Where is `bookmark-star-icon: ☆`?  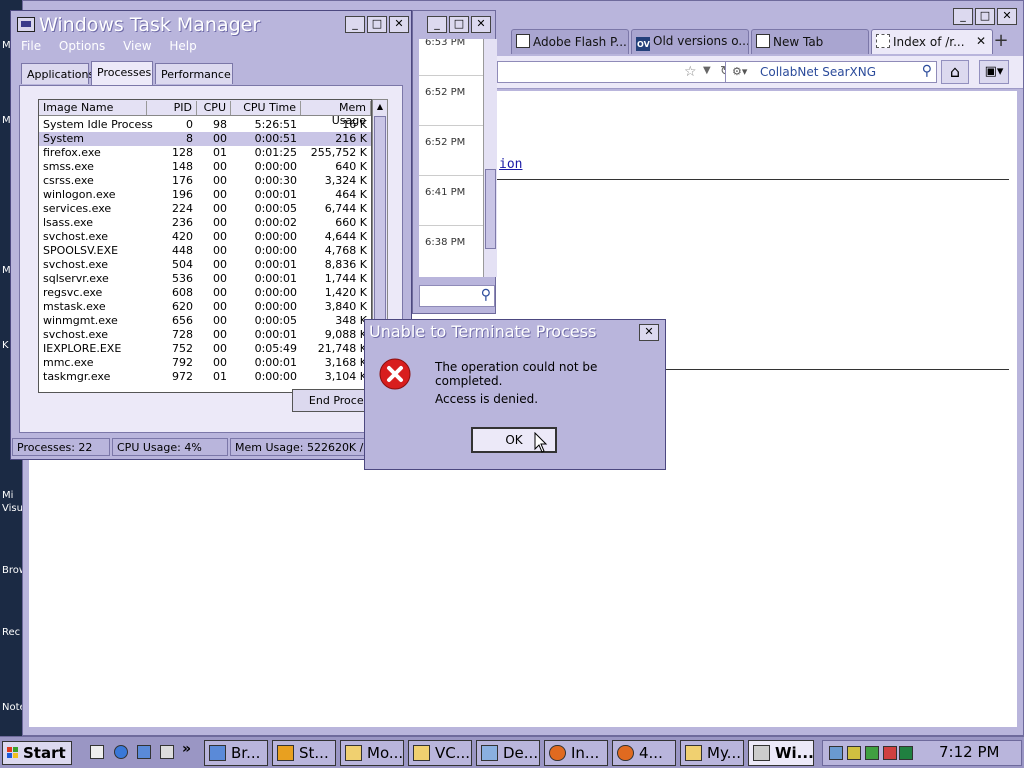 bookmark-star-icon: ☆ is located at coordinates (690, 72).